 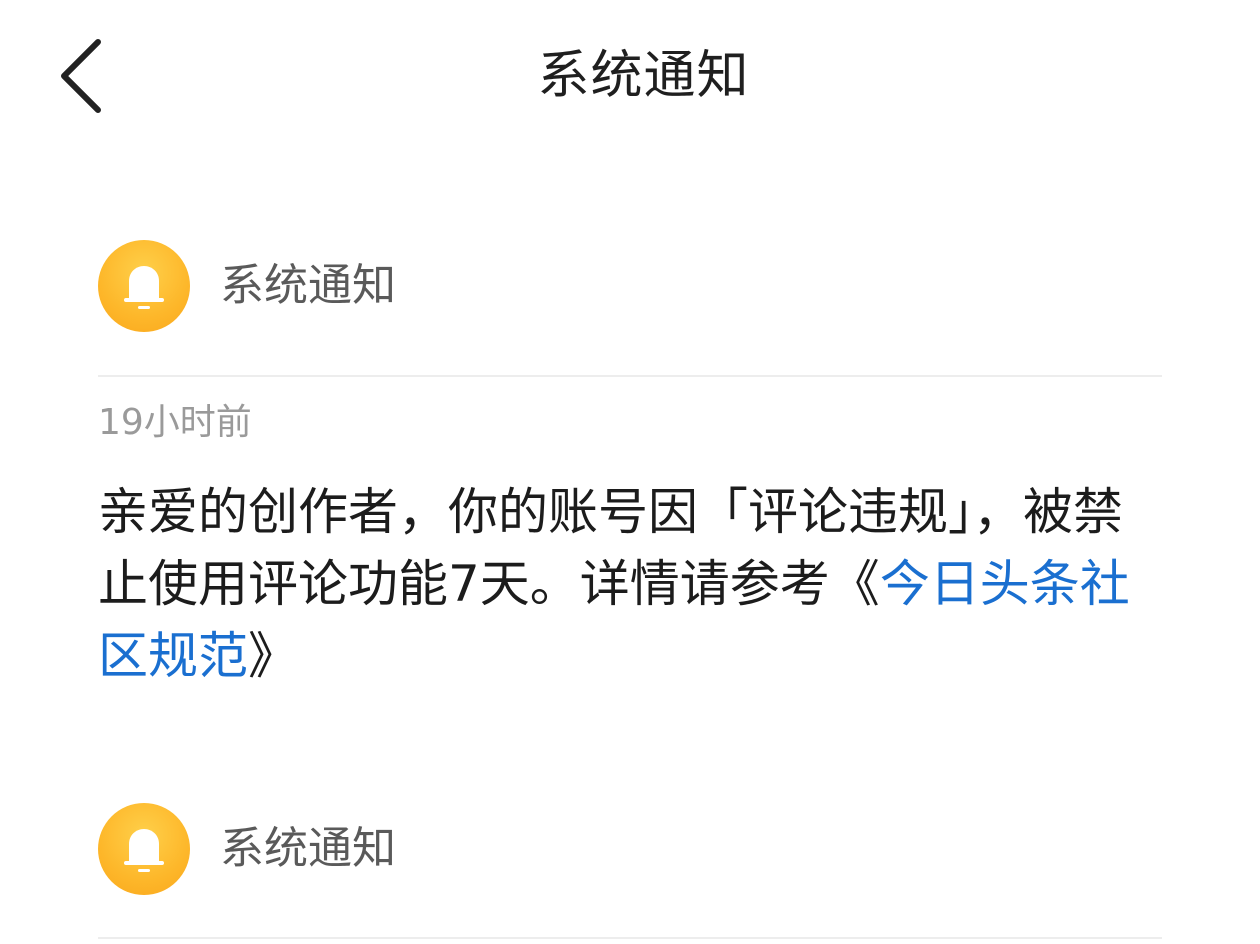 I want to click on page-title: 系统通知, so click(x=643, y=76).